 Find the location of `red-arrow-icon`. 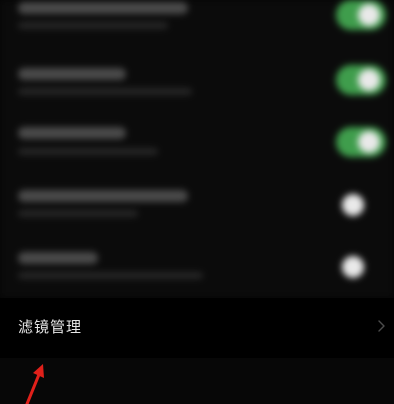

red-arrow-icon is located at coordinates (34, 384).